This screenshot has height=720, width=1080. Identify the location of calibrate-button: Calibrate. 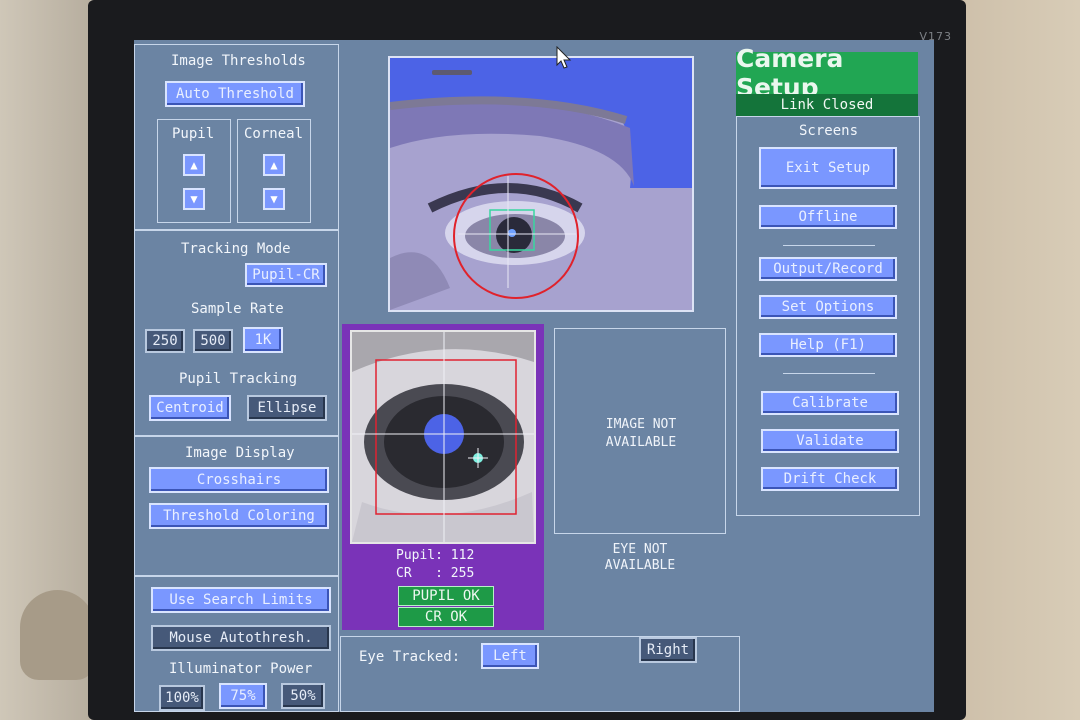
(830, 403).